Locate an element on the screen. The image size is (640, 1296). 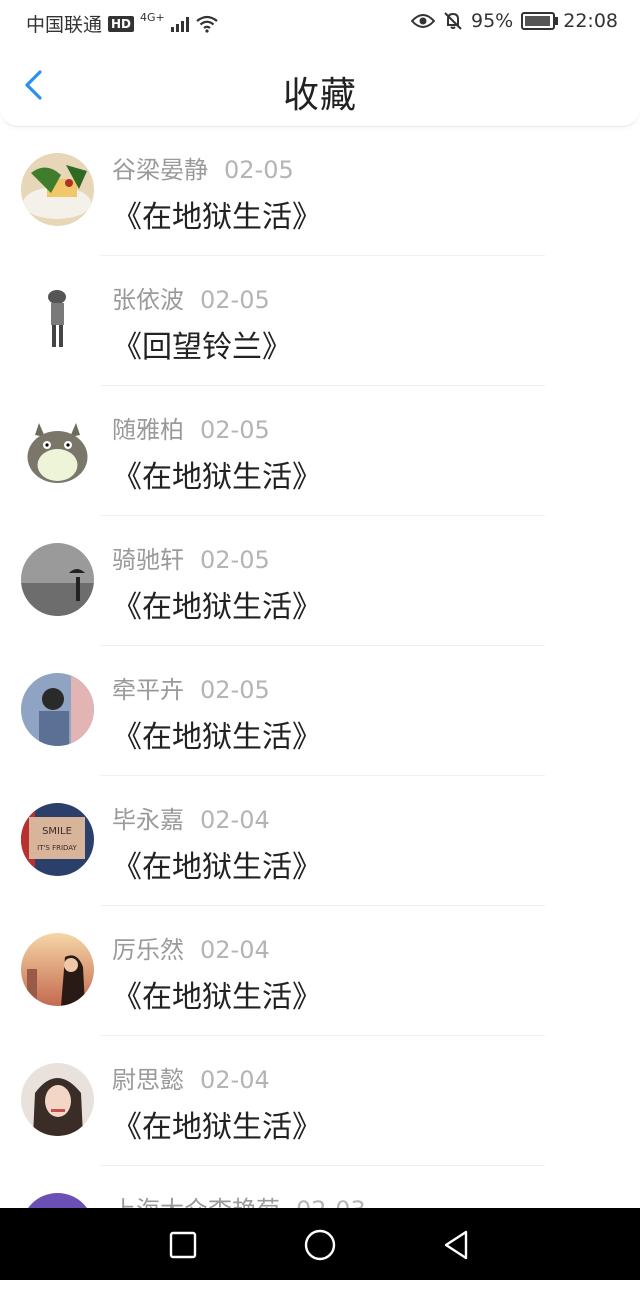
list-item: 厉乐然 02-04 《在地狱生活》 is located at coordinates (320, 971).